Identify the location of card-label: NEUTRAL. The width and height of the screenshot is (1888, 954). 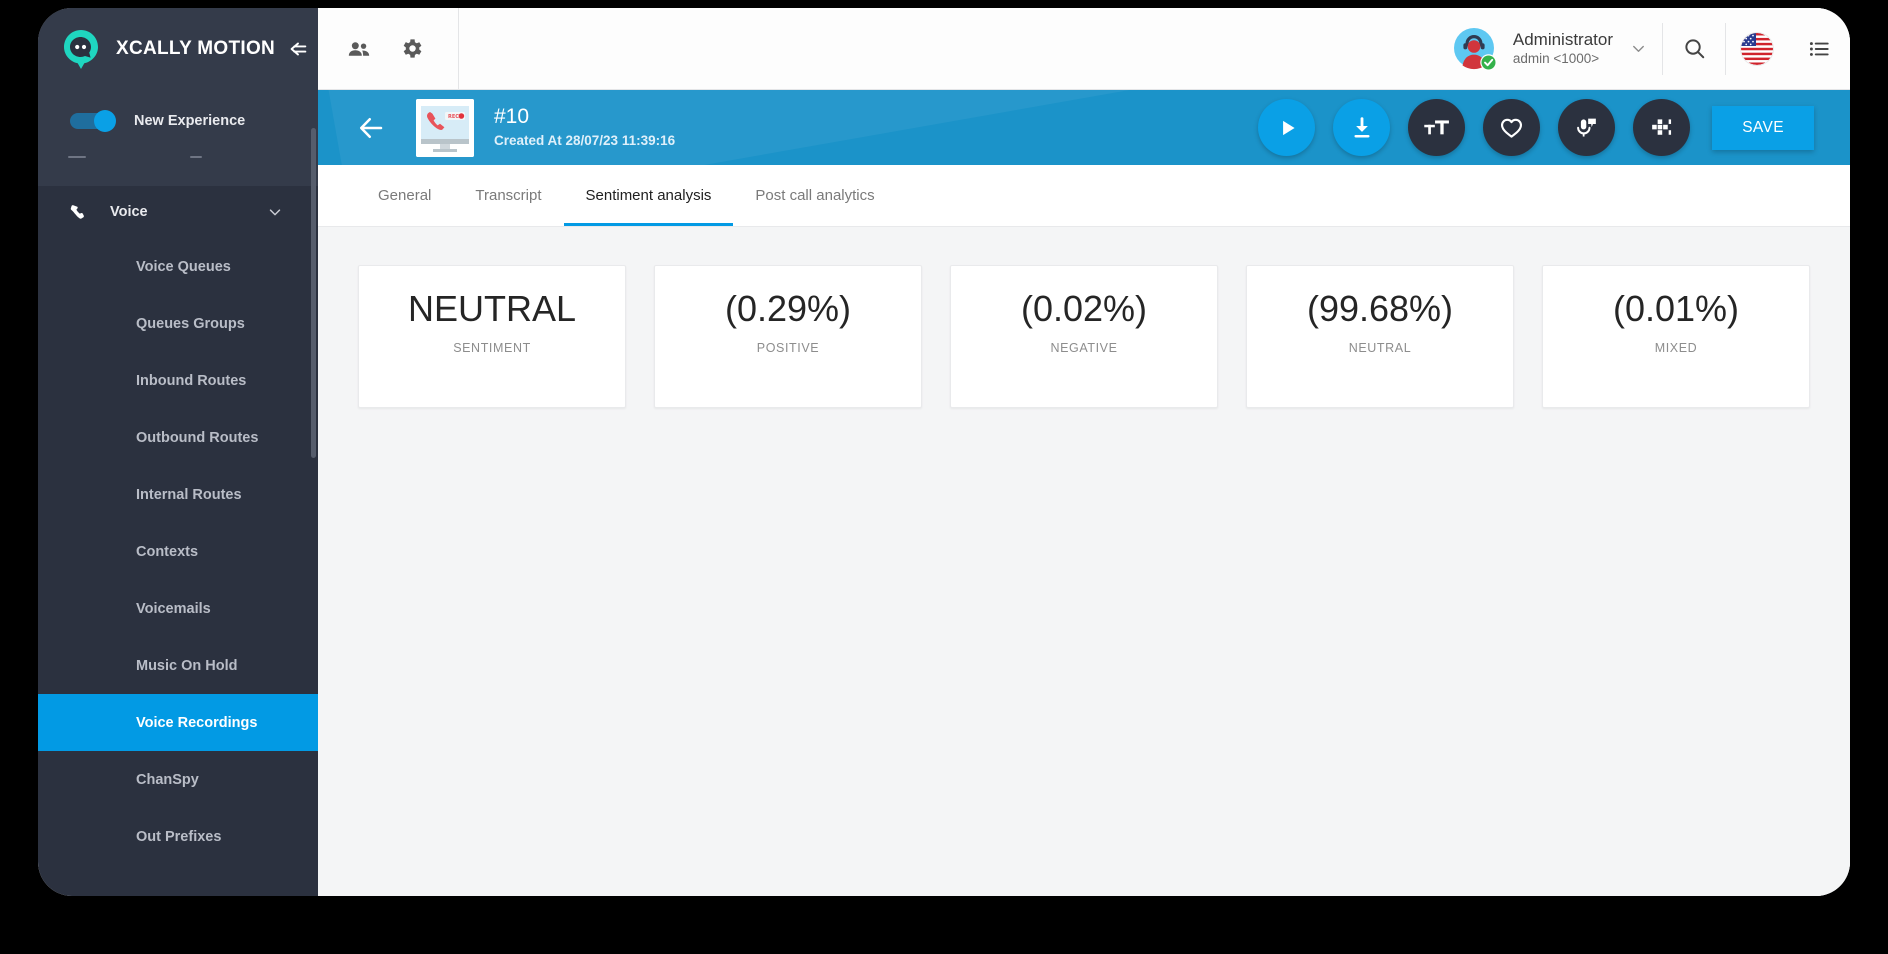
(1380, 348).